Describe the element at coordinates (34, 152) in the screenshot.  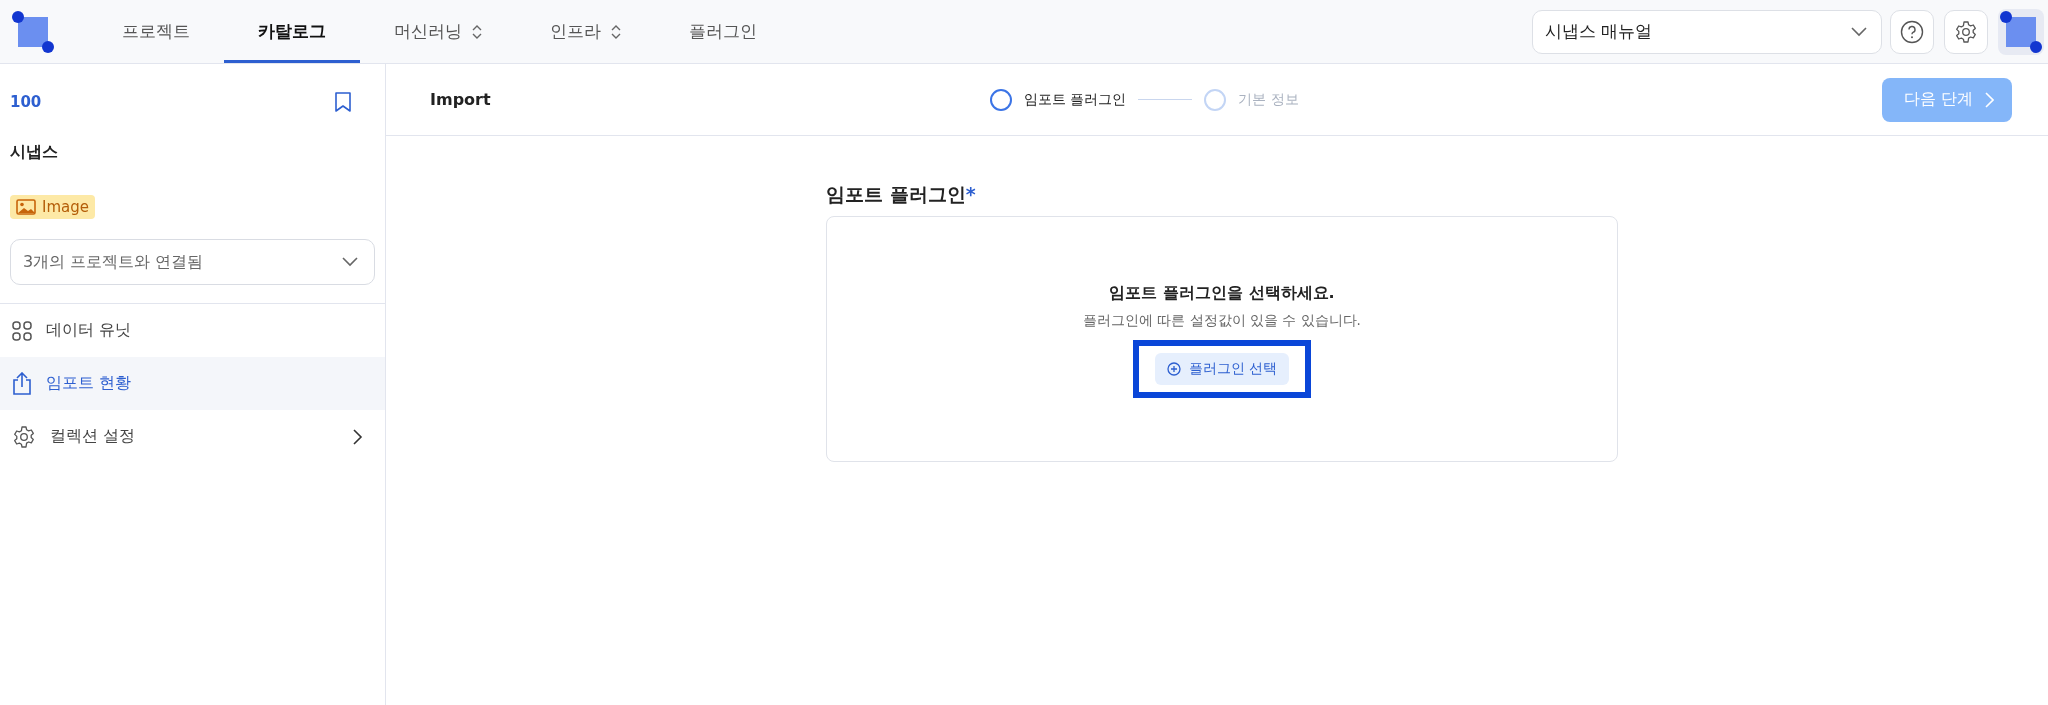
I see `collection-title: 시냅스` at that location.